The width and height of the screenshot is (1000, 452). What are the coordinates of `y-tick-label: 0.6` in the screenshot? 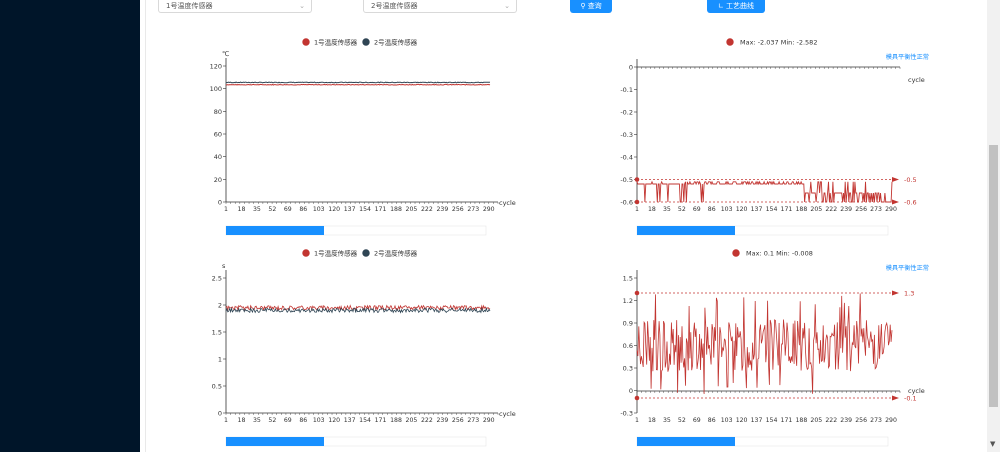 It's located at (628, 346).